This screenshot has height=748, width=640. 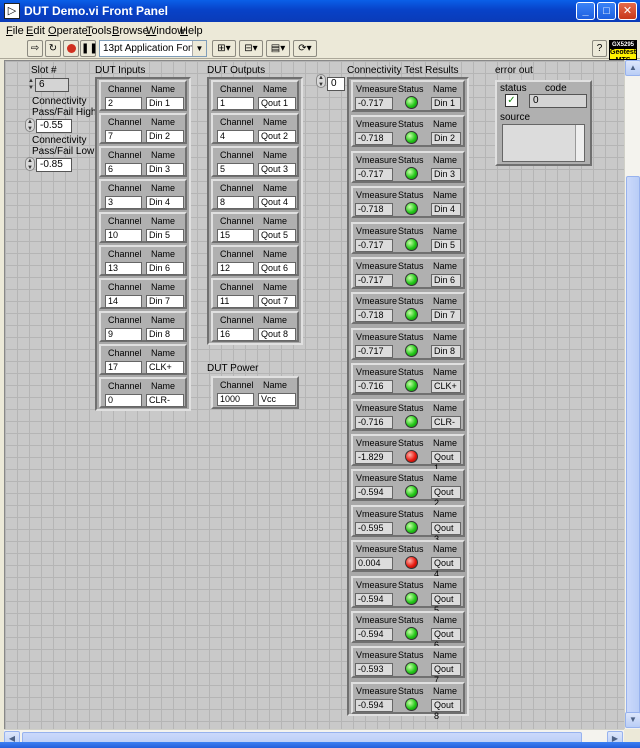 I want to click on align-objects-icon: ⊞▾, so click(x=224, y=48).